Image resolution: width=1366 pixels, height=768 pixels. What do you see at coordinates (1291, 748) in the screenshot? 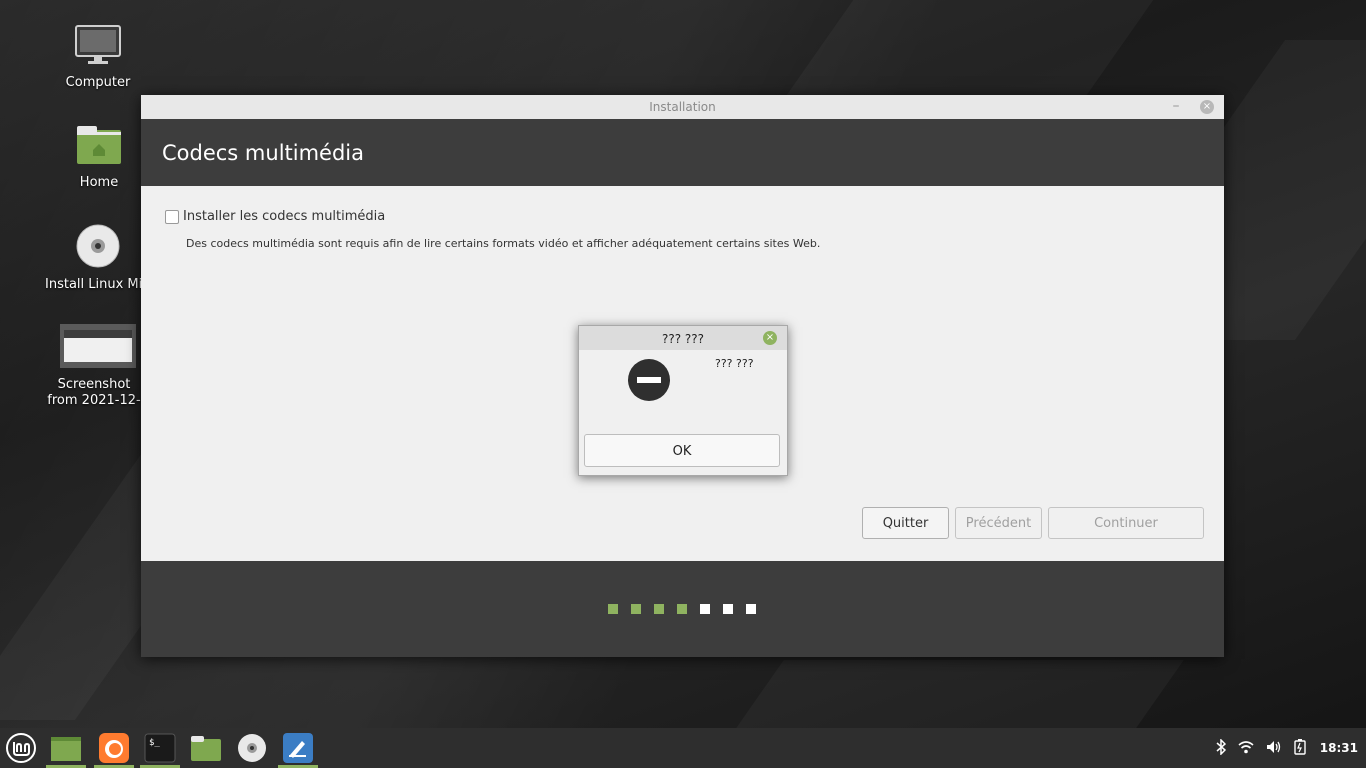
I see `system-tray: 18:31` at bounding box center [1291, 748].